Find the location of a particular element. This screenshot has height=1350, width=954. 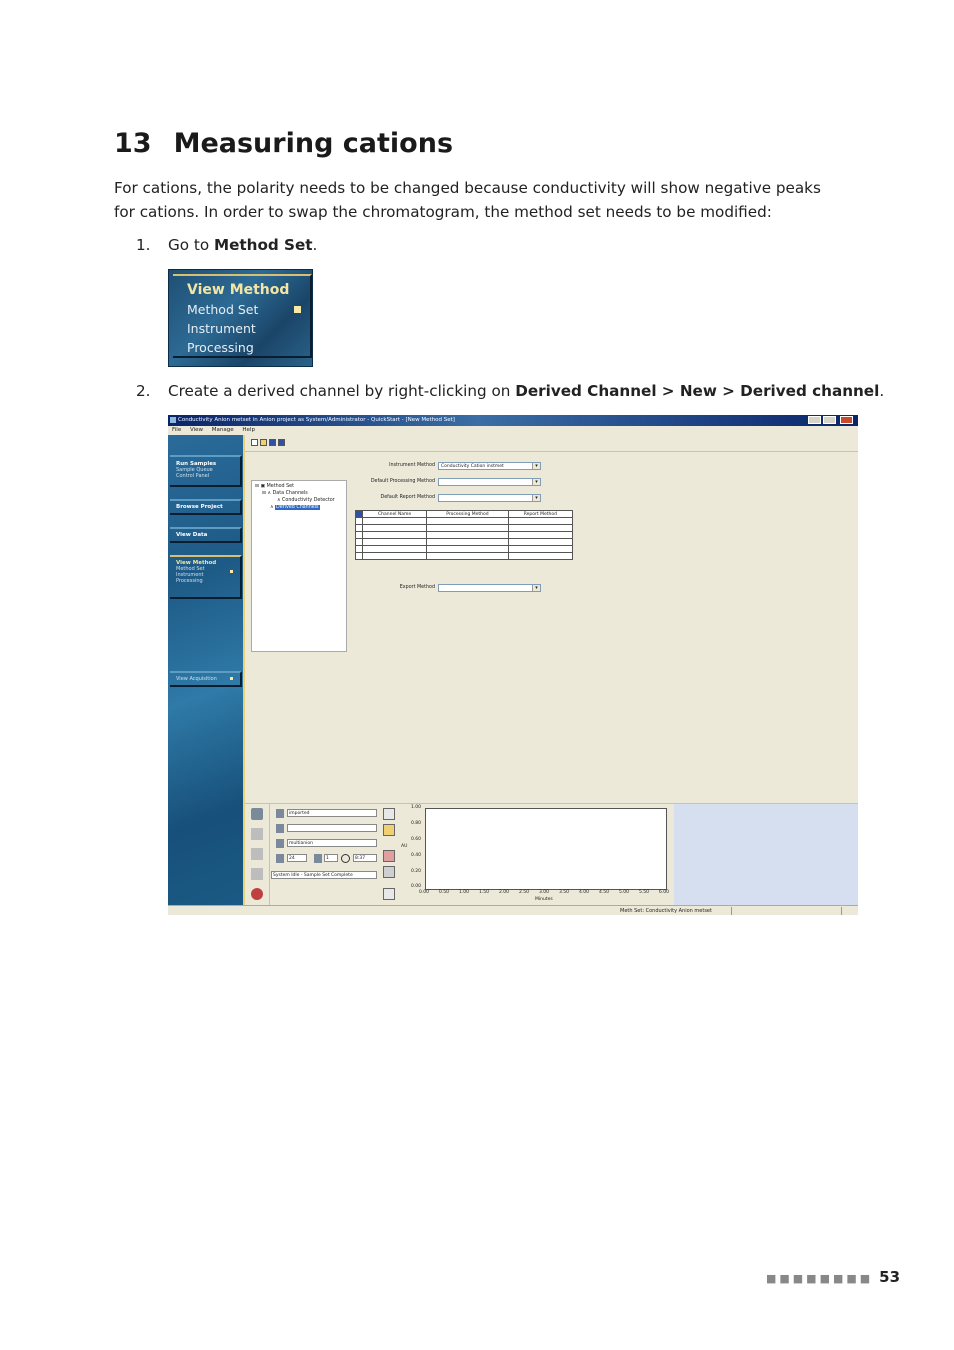

status-method-set: Meth Set: Conductivity Anion metset is located at coordinates (666, 911).